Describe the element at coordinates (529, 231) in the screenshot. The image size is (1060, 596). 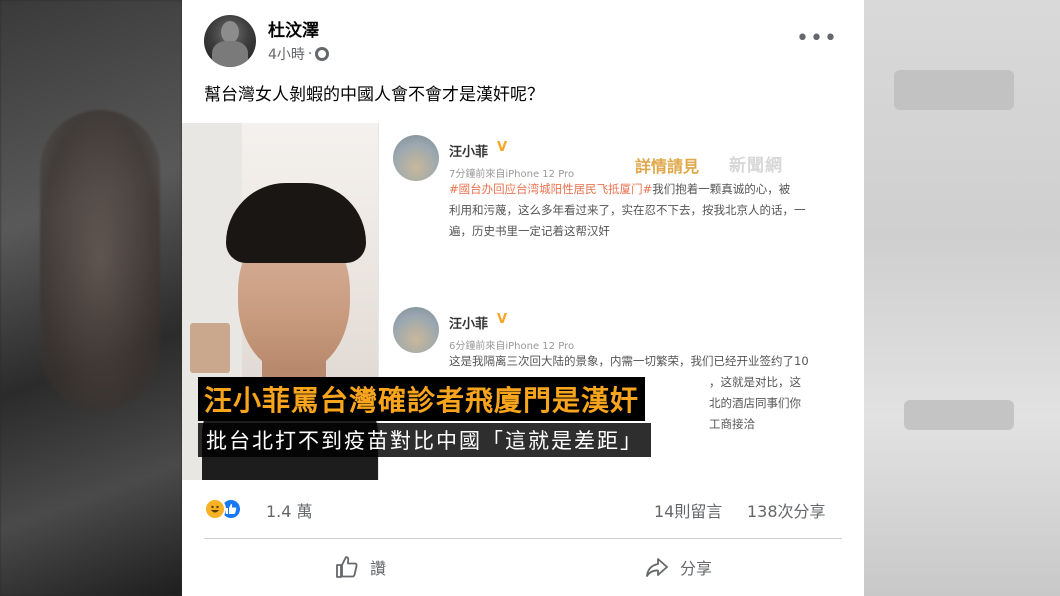
I see `weibo-line: 遍，历史书里一定记着这帮汉奸` at that location.